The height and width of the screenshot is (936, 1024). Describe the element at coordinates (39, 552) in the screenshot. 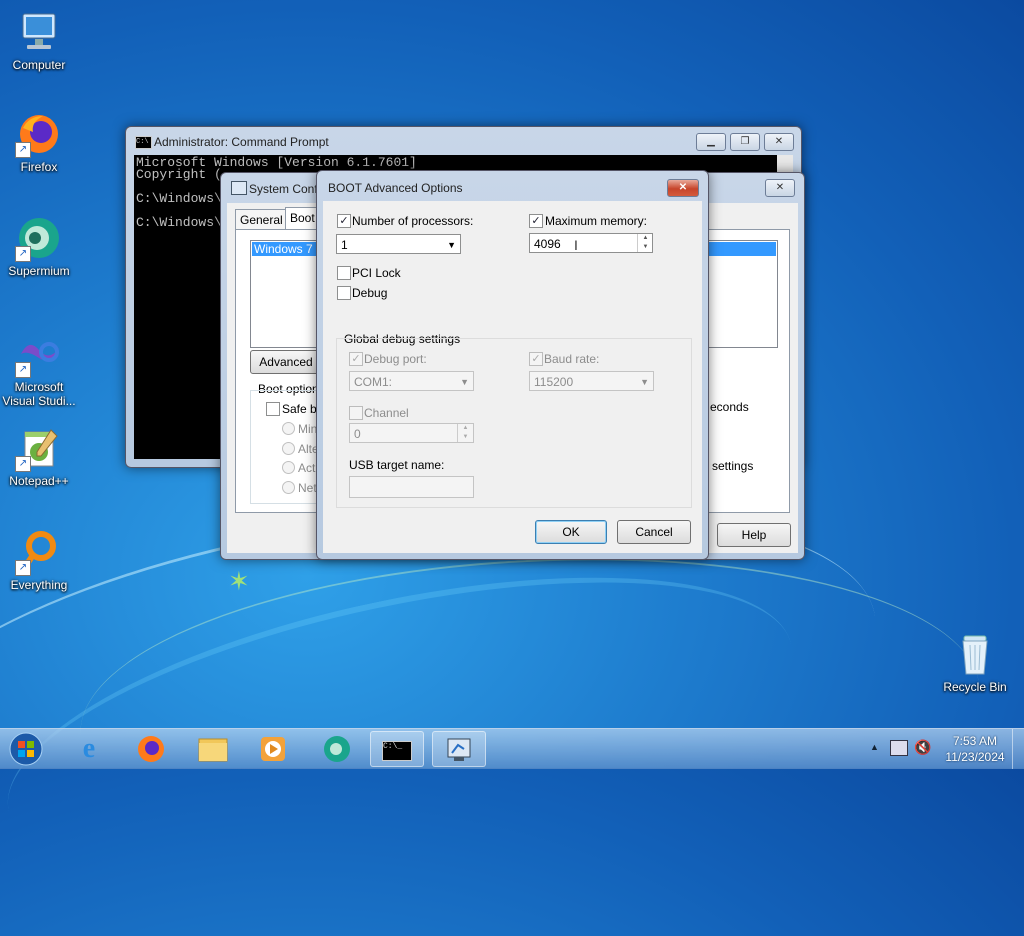

I see `everything-icon: ↗` at that location.